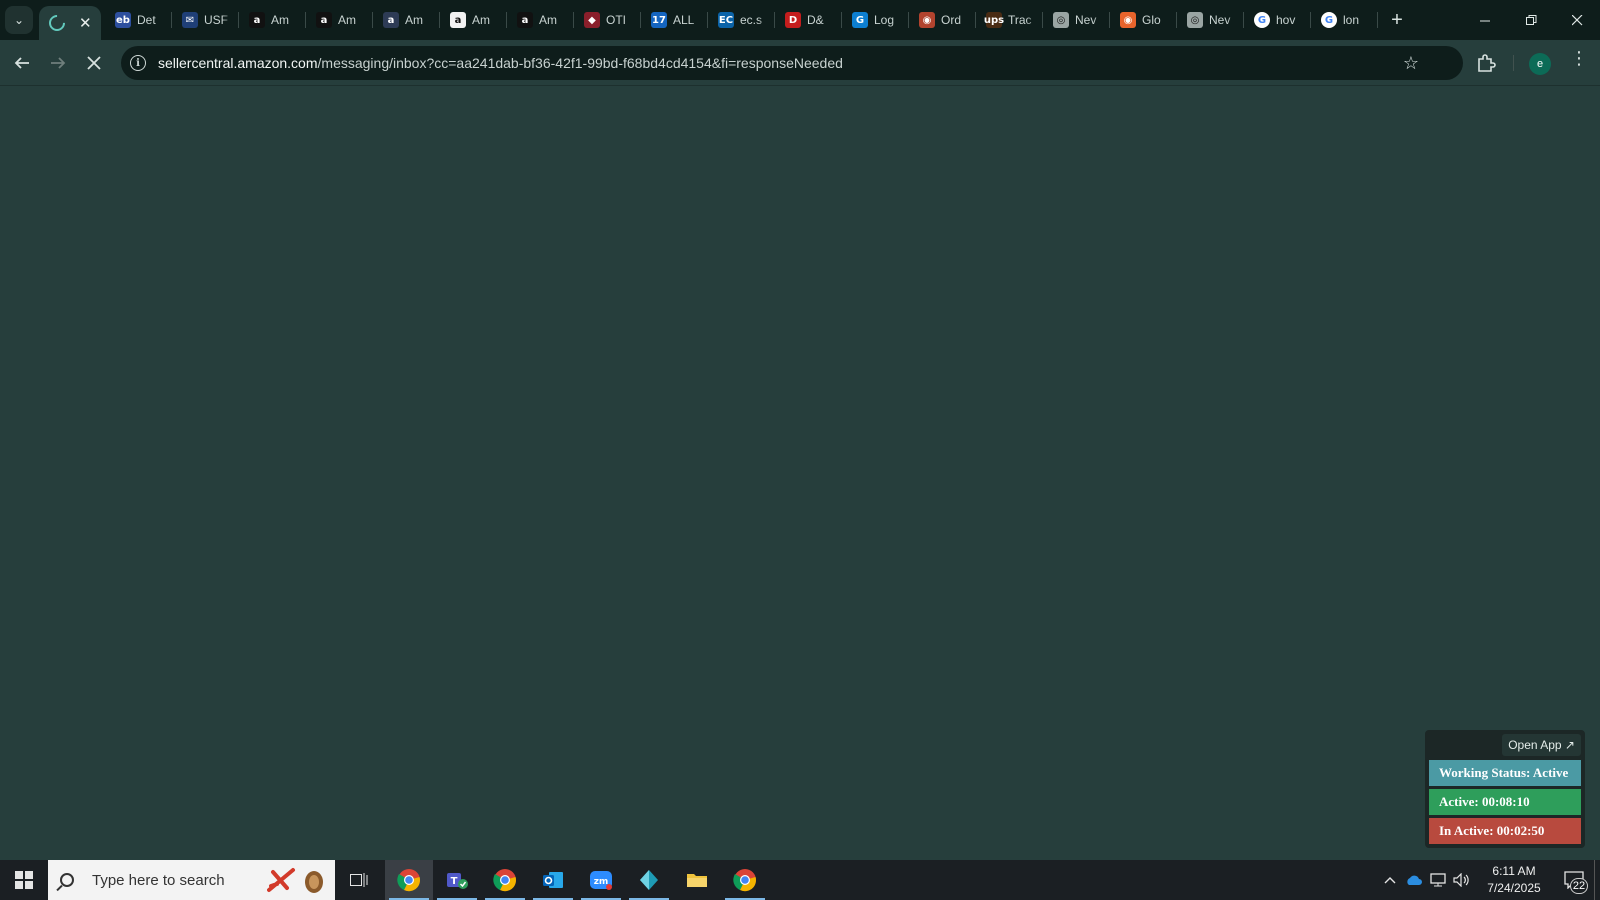  I want to click on browser-tab: Ghov, so click(1277, 20).